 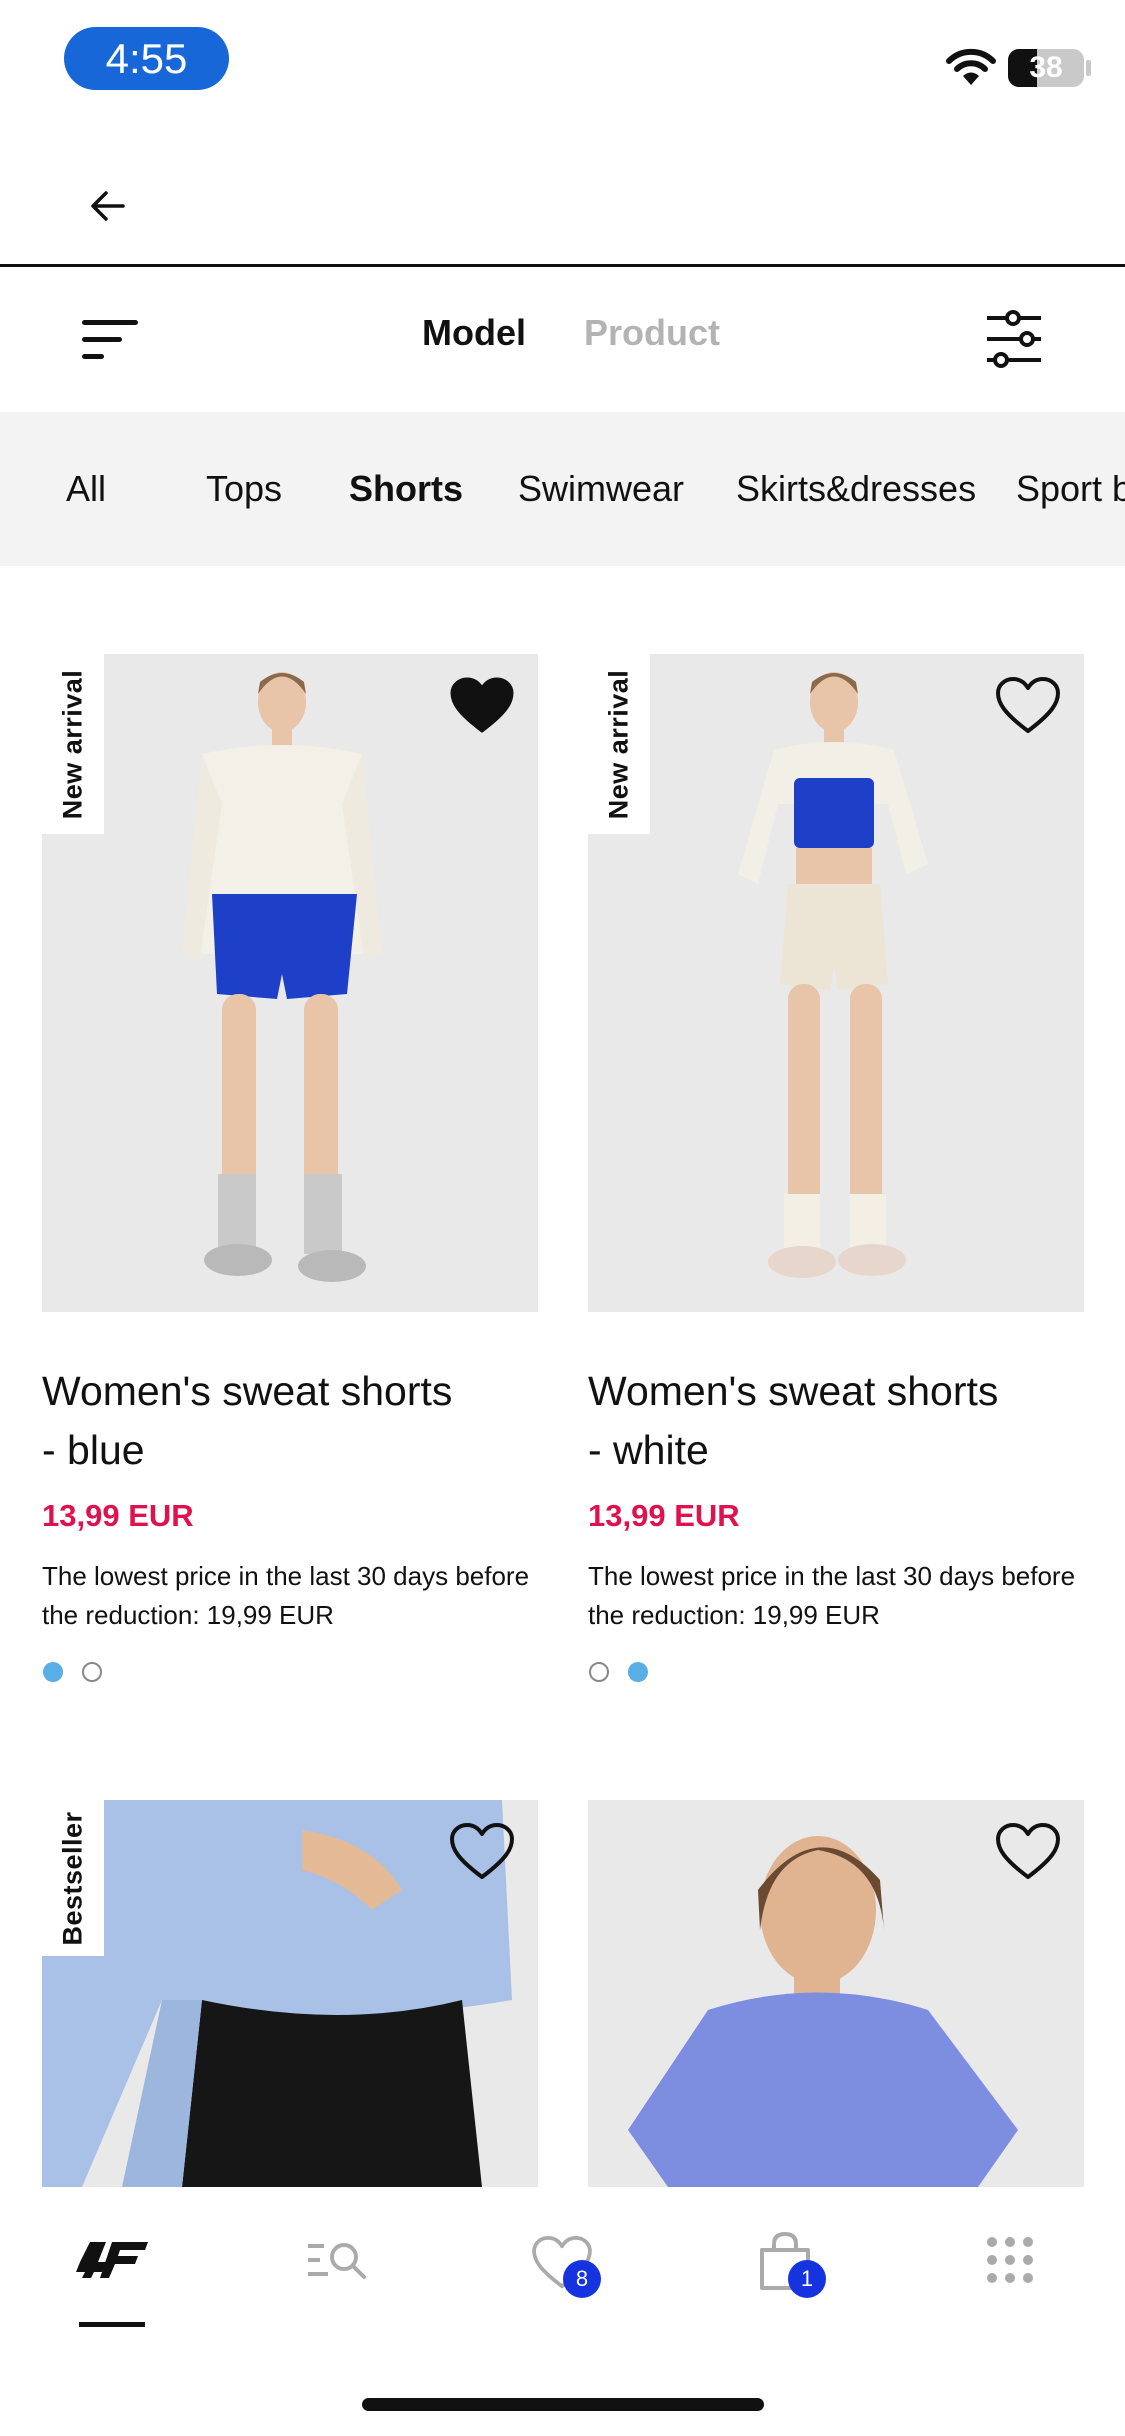 I want to click on header-divider, so click(x=562, y=265).